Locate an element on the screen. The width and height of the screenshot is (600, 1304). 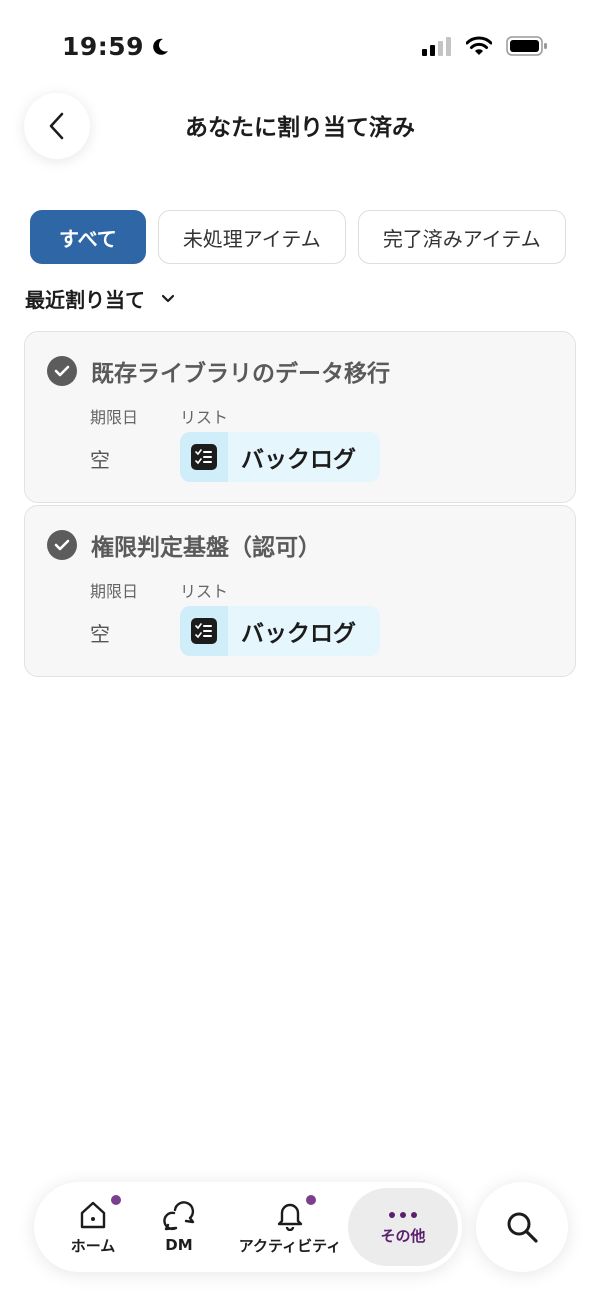
search-icon is located at coordinates (522, 1227).